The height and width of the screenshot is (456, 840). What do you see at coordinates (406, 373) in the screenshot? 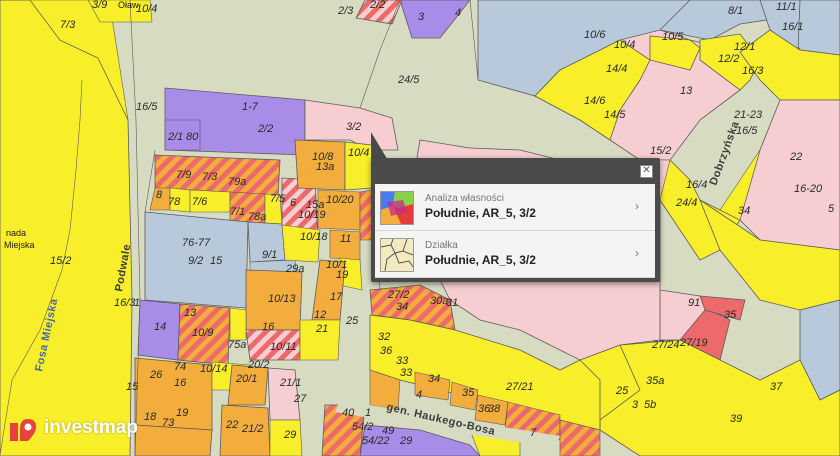
I see `parcel-label: 33` at bounding box center [406, 373].